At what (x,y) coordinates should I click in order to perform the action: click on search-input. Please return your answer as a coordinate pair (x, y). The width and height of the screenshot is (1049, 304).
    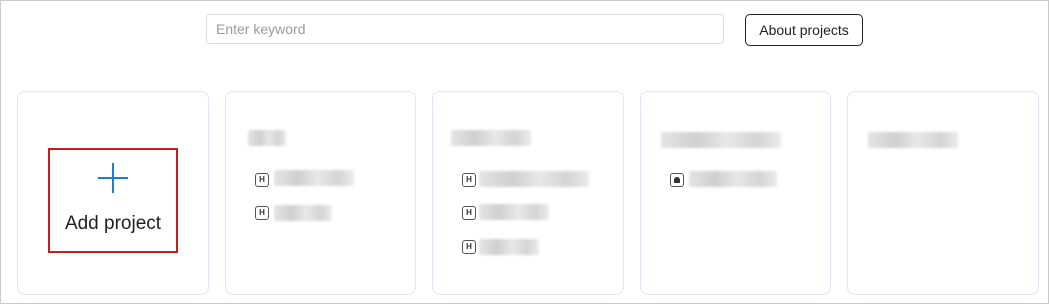
    Looking at the image, I should click on (465, 29).